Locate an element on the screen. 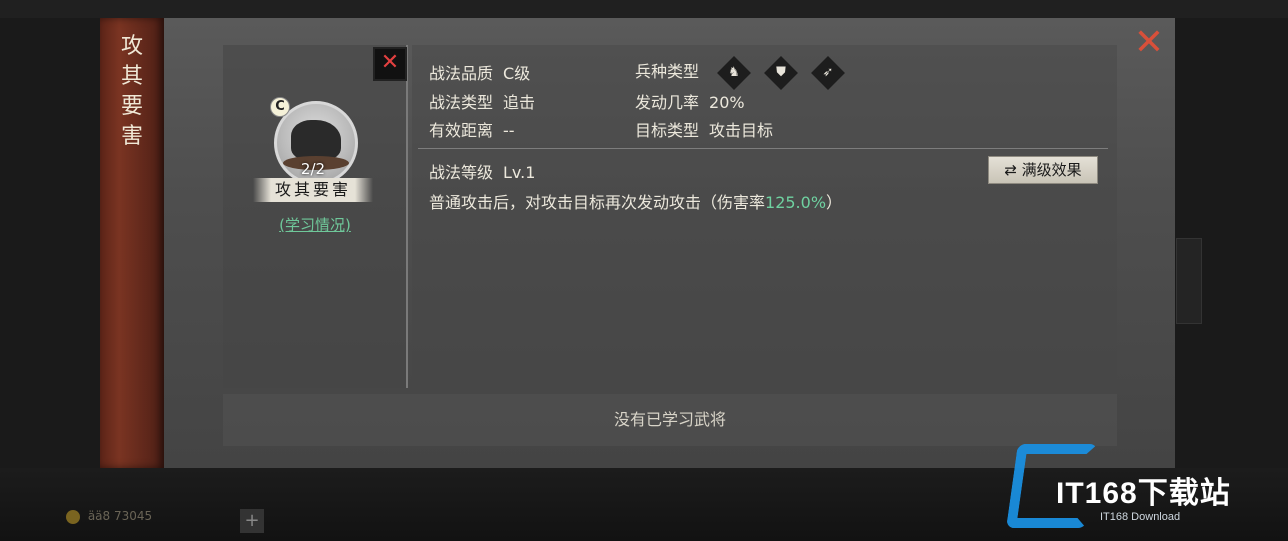 The width and height of the screenshot is (1288, 541). level-row: 战法等级 Lv.1 is located at coordinates (482, 171).